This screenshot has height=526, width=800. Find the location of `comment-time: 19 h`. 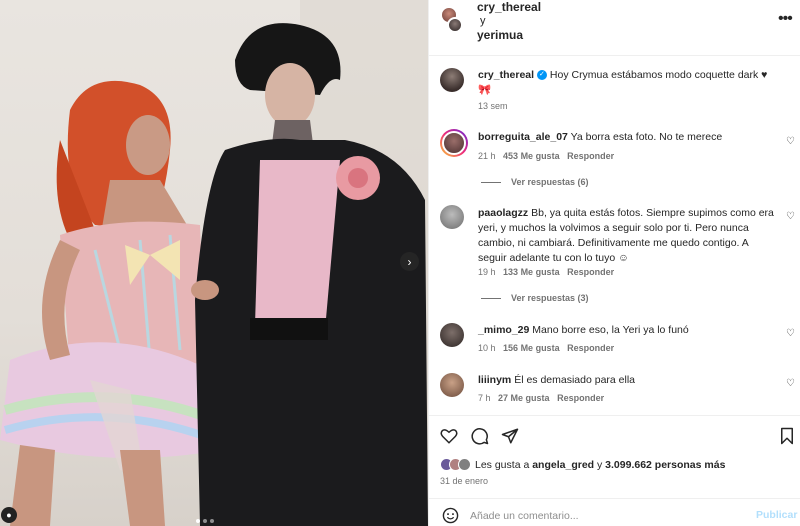

comment-time: 19 h is located at coordinates (487, 272).